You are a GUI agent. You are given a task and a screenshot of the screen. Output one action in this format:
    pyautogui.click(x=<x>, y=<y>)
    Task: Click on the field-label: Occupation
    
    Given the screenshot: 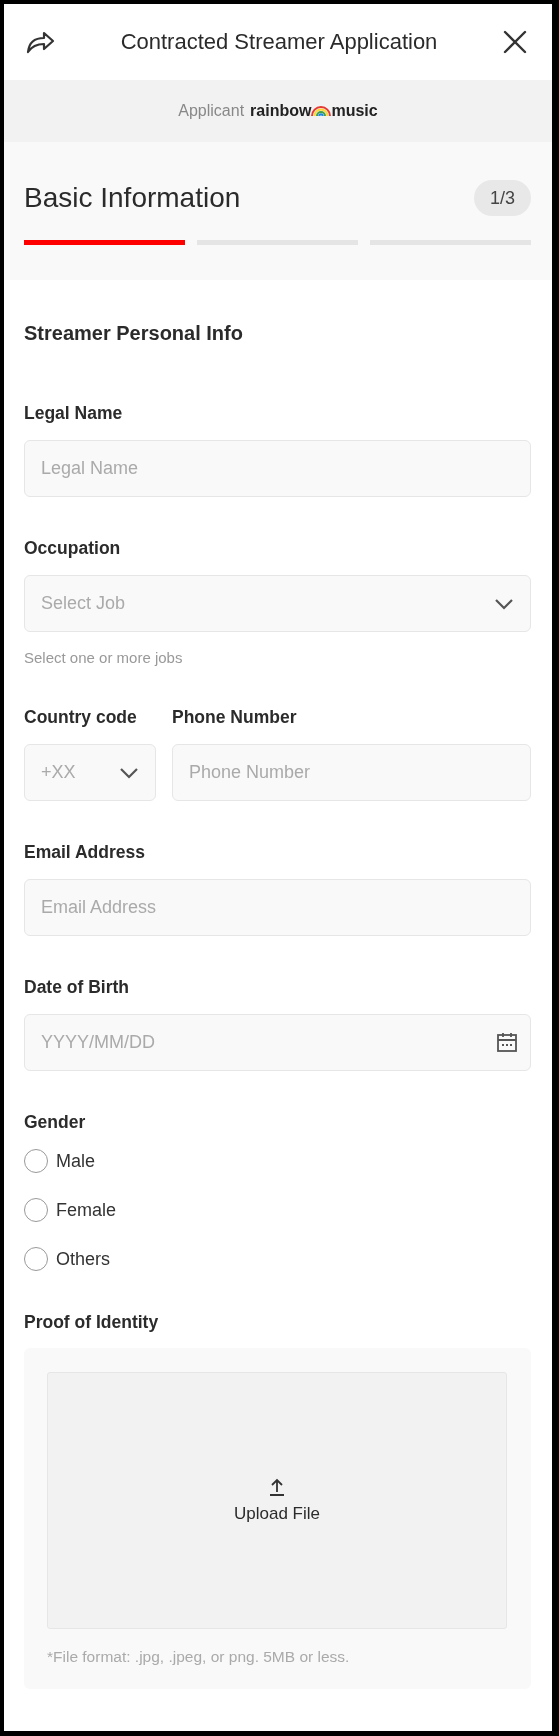 What is the action you would take?
    pyautogui.click(x=73, y=548)
    